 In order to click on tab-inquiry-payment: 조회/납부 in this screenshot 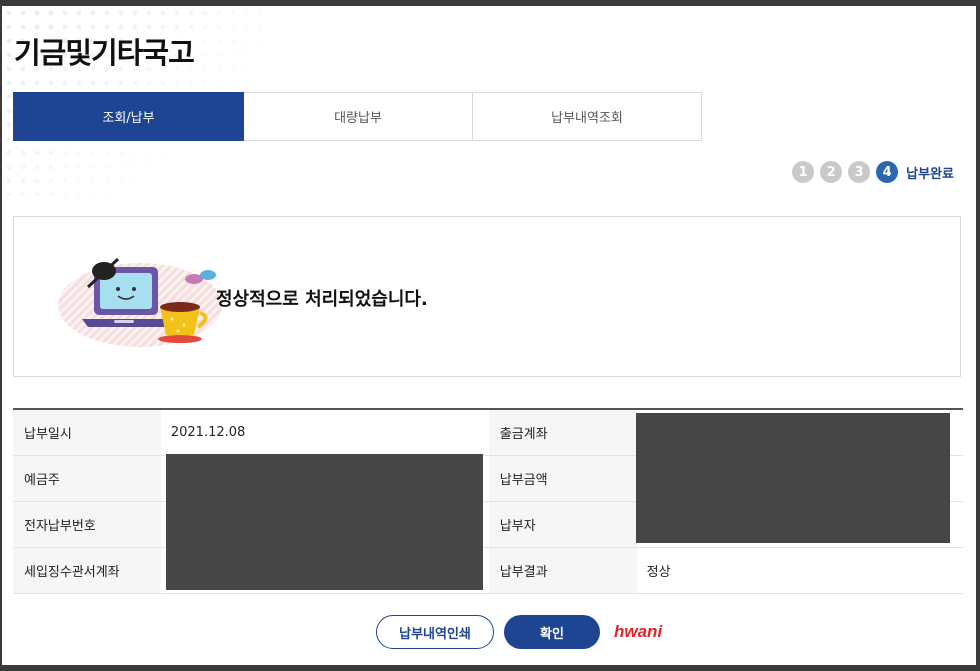, I will do `click(128, 116)`.